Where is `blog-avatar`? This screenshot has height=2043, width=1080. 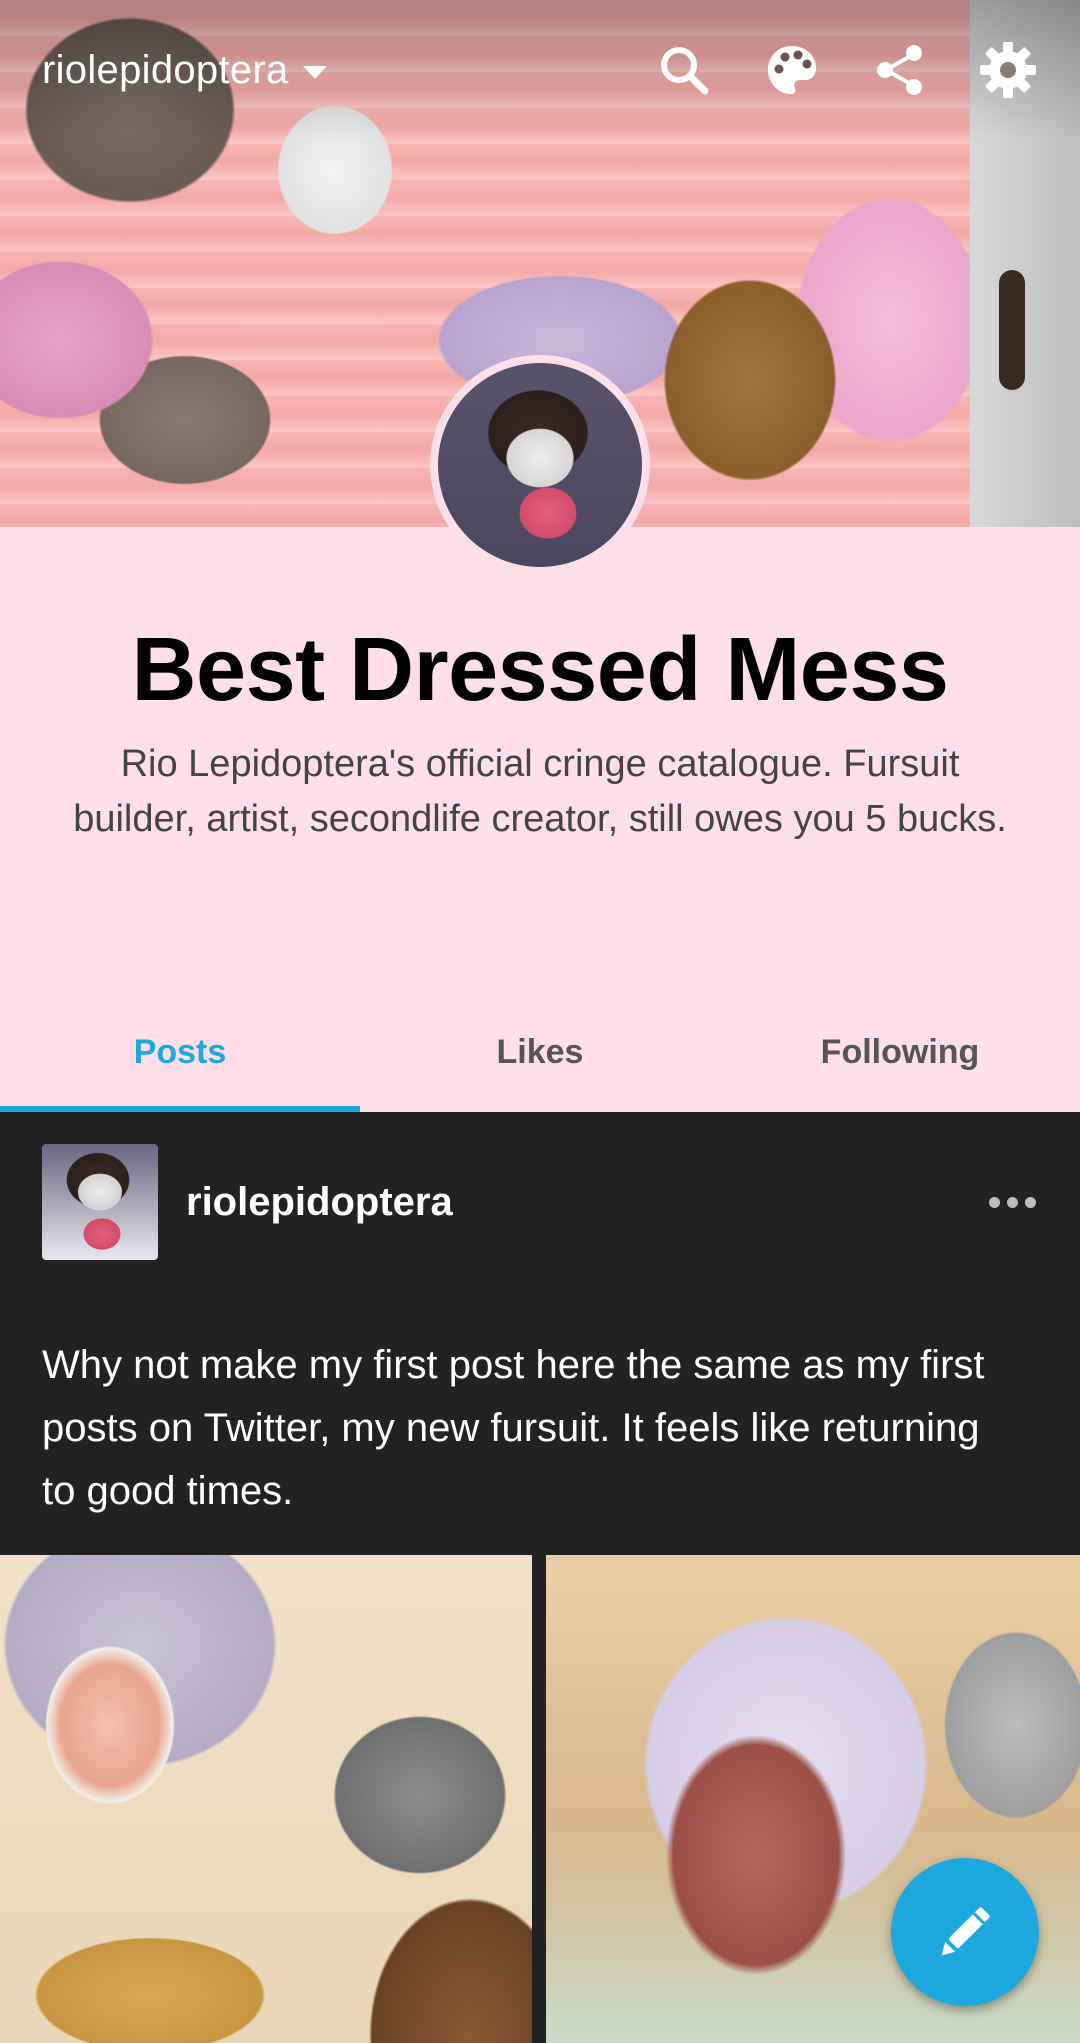 blog-avatar is located at coordinates (540, 465).